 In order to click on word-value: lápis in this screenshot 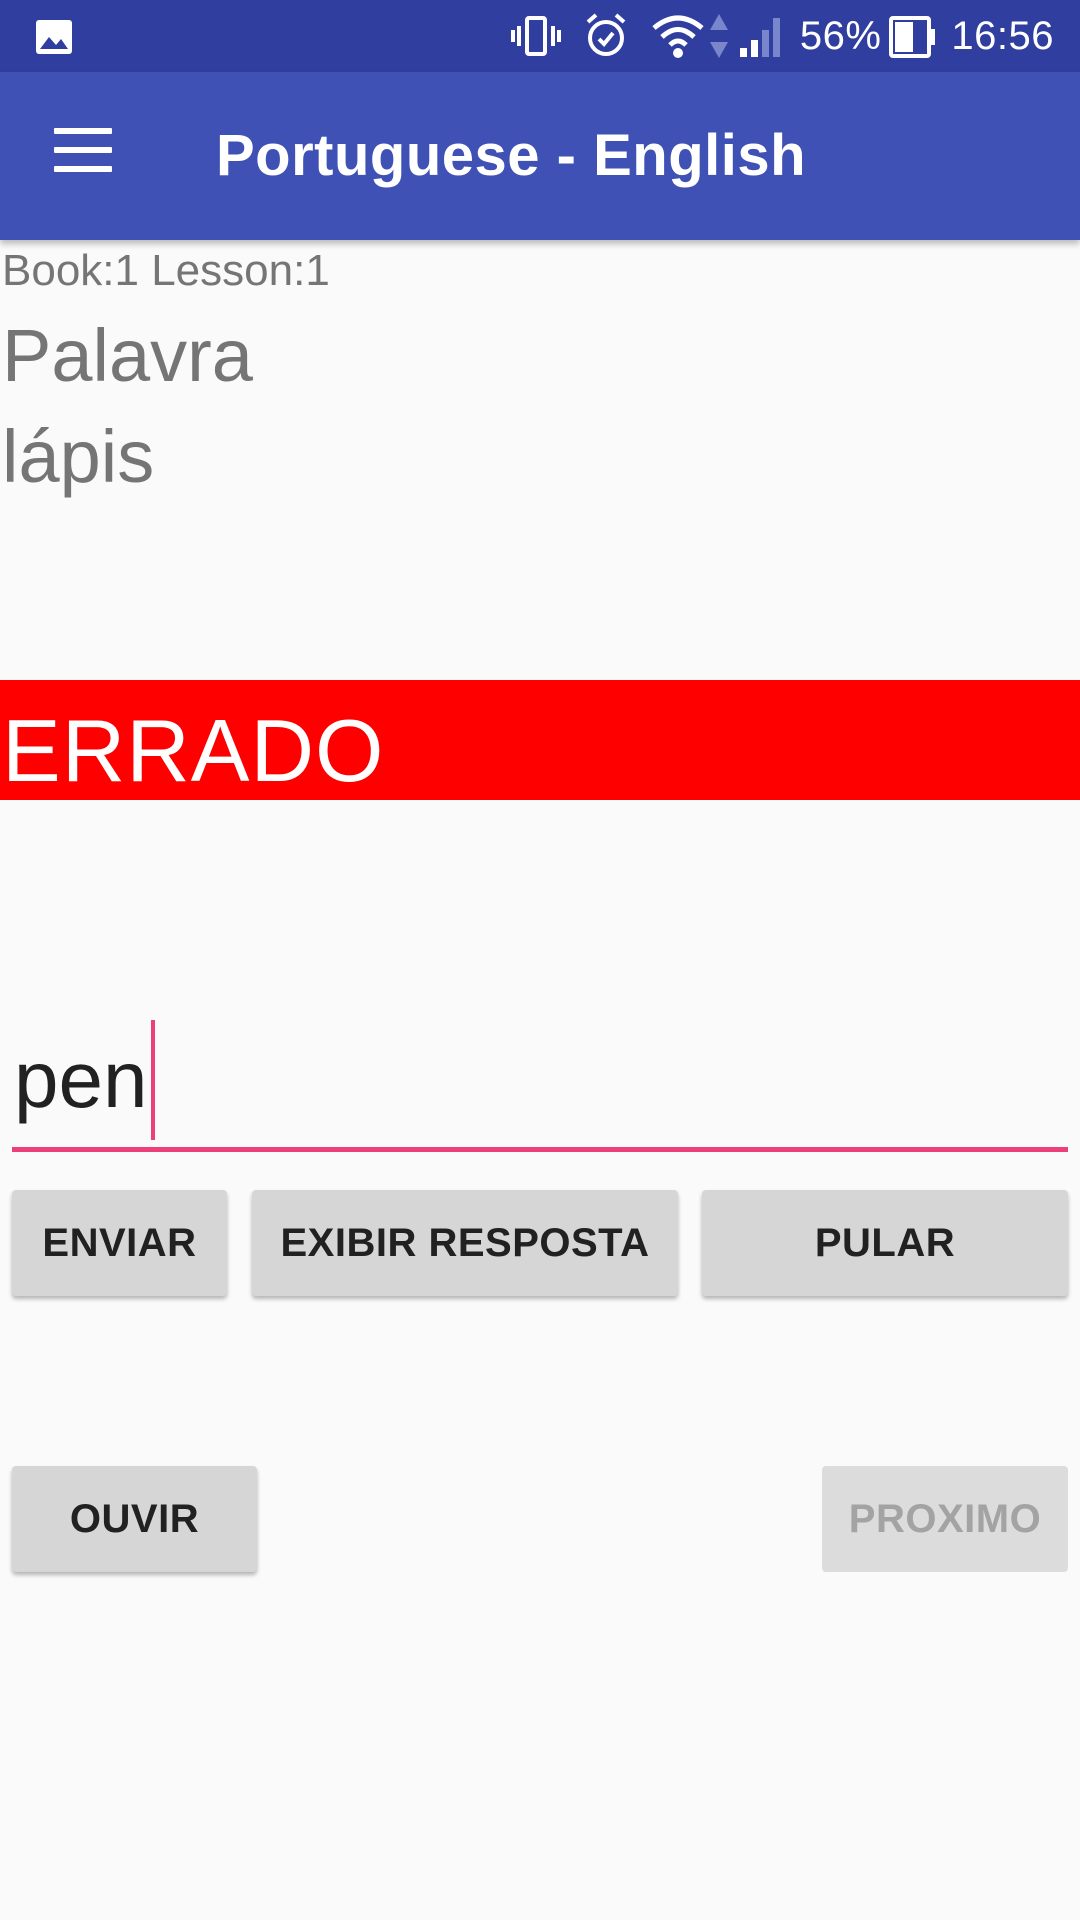, I will do `click(78, 456)`.